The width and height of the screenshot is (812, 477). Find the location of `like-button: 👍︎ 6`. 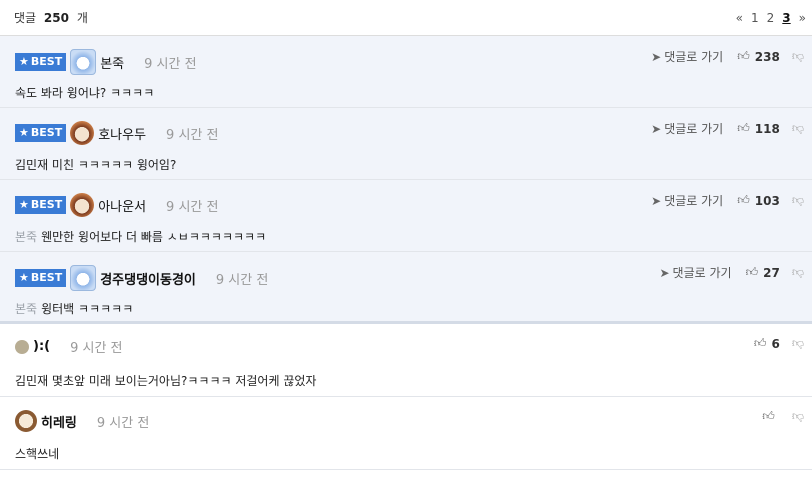

like-button: 👍︎ 6 is located at coordinates (767, 343).